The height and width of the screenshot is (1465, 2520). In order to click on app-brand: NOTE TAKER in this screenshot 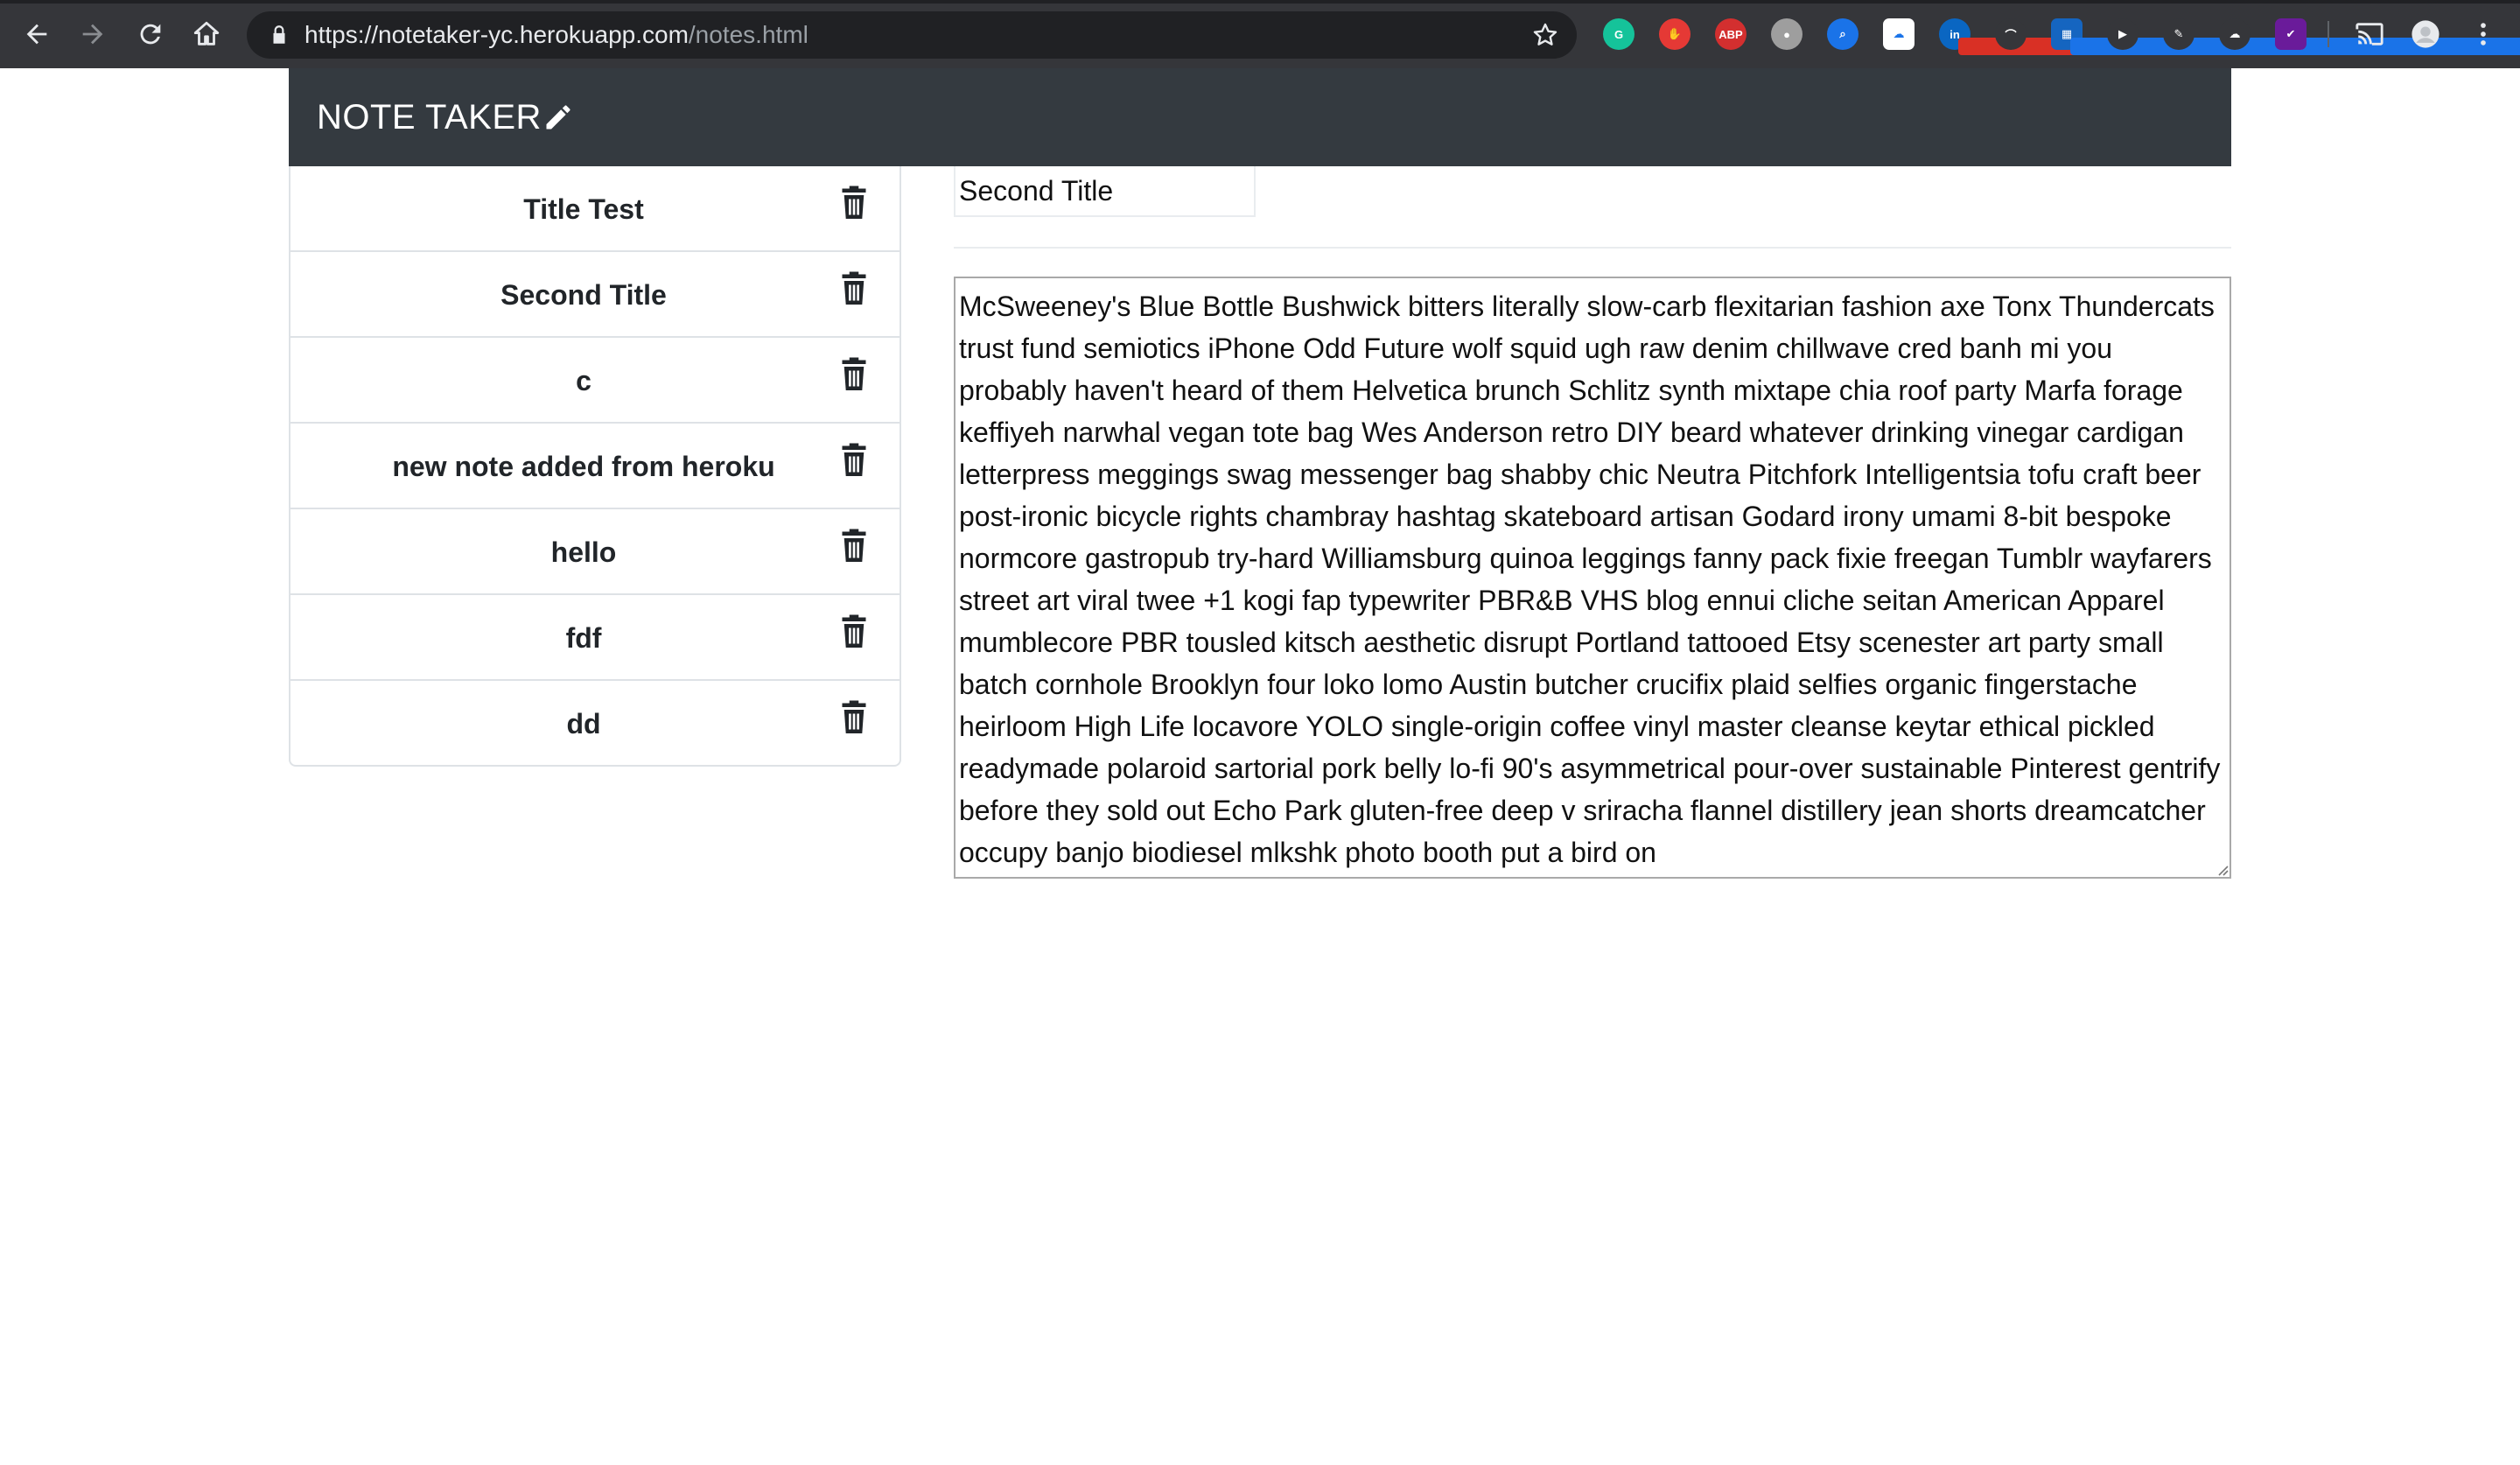, I will do `click(429, 117)`.